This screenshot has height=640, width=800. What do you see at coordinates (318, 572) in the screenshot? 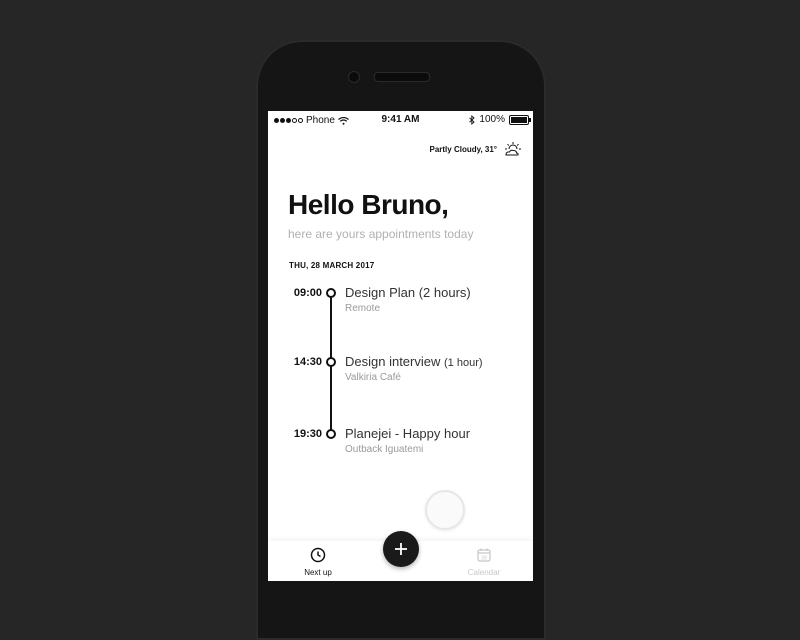
I see `tab-next-up-label: Next up` at bounding box center [318, 572].